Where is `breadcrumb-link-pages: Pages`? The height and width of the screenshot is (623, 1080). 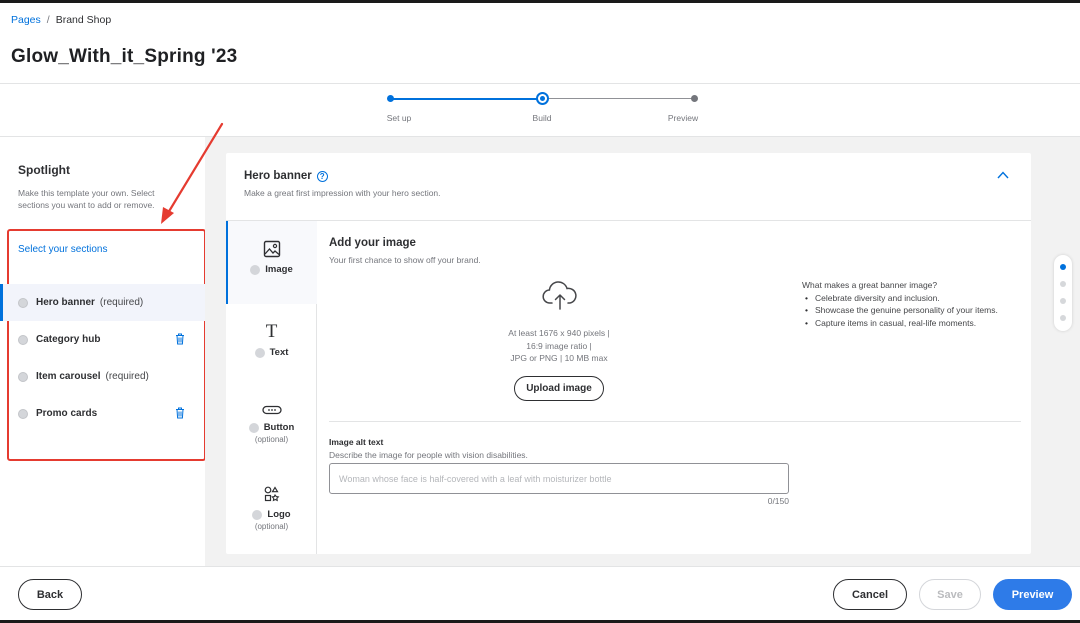
breadcrumb-link-pages: Pages is located at coordinates (26, 20).